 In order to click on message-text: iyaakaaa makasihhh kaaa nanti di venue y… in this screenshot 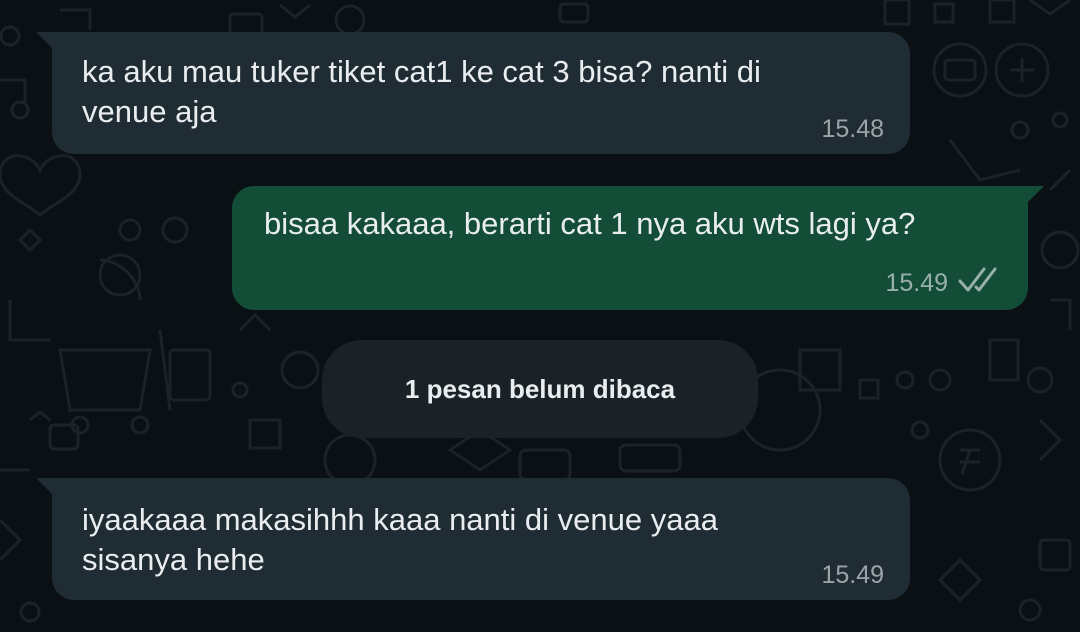, I will do `click(400, 539)`.